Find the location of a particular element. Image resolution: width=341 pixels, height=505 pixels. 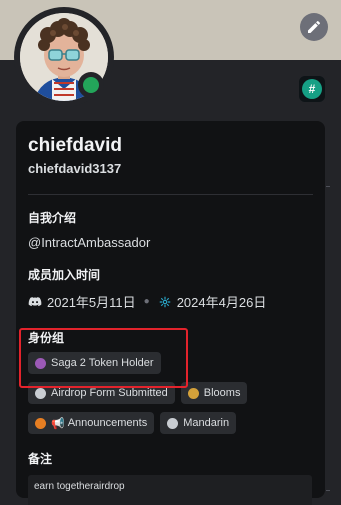

megaphone-icon: 📢 is located at coordinates (58, 423).